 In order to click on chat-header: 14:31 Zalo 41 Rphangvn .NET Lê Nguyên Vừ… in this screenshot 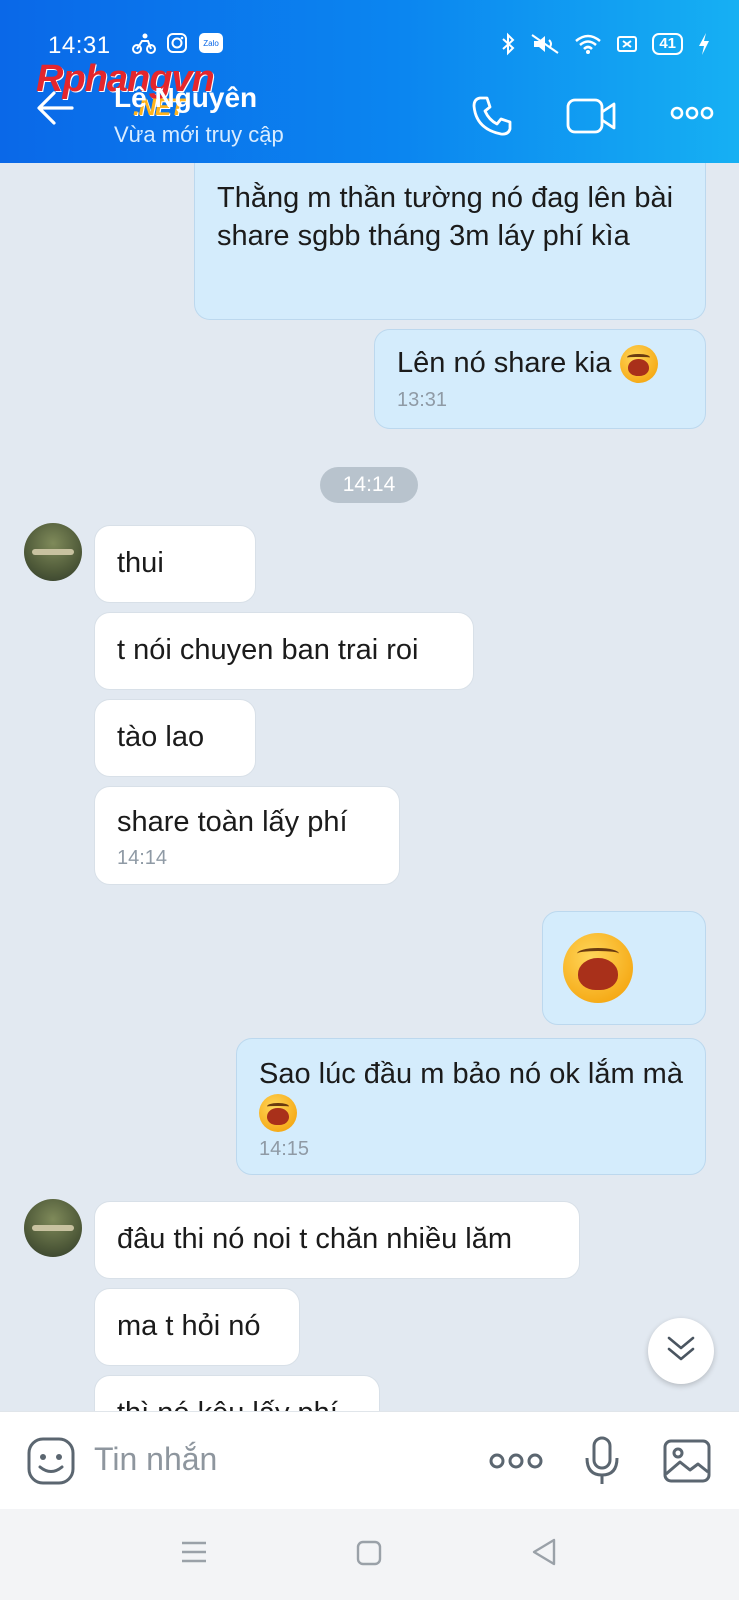, I will do `click(369, 81)`.